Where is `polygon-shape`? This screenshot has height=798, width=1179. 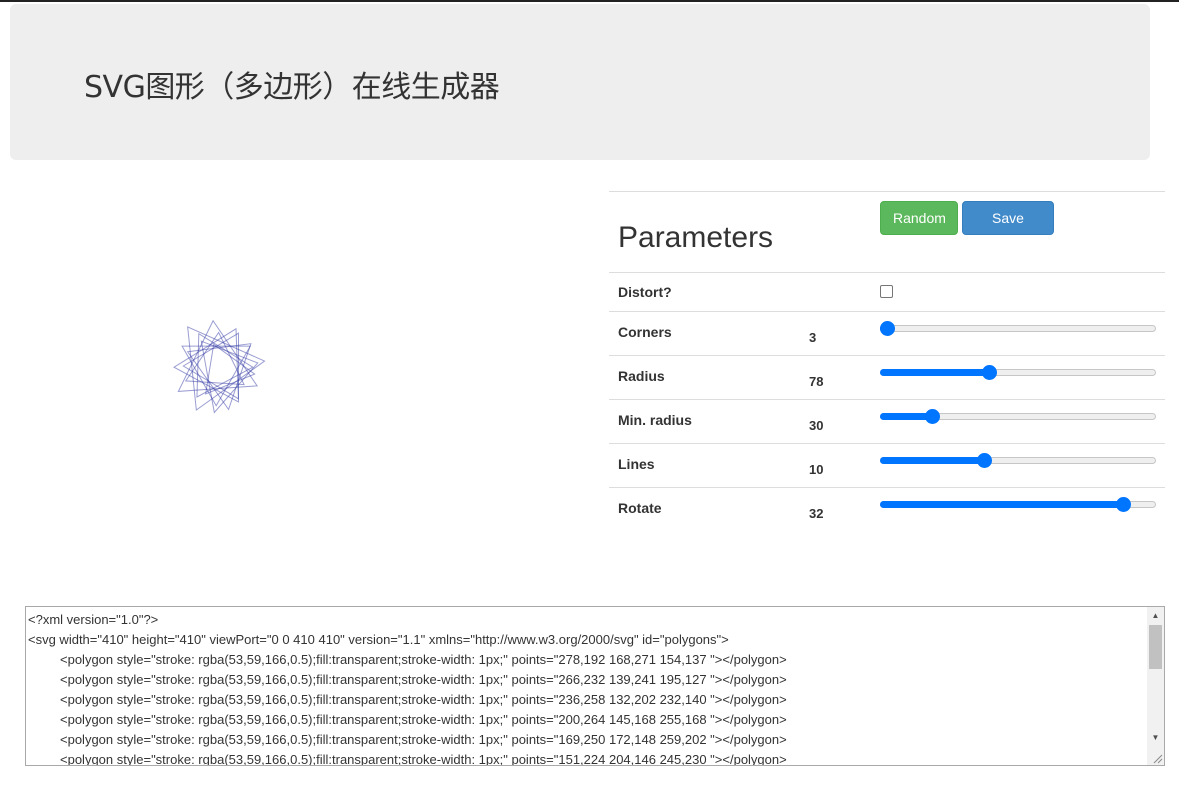 polygon-shape is located at coordinates (229, 377).